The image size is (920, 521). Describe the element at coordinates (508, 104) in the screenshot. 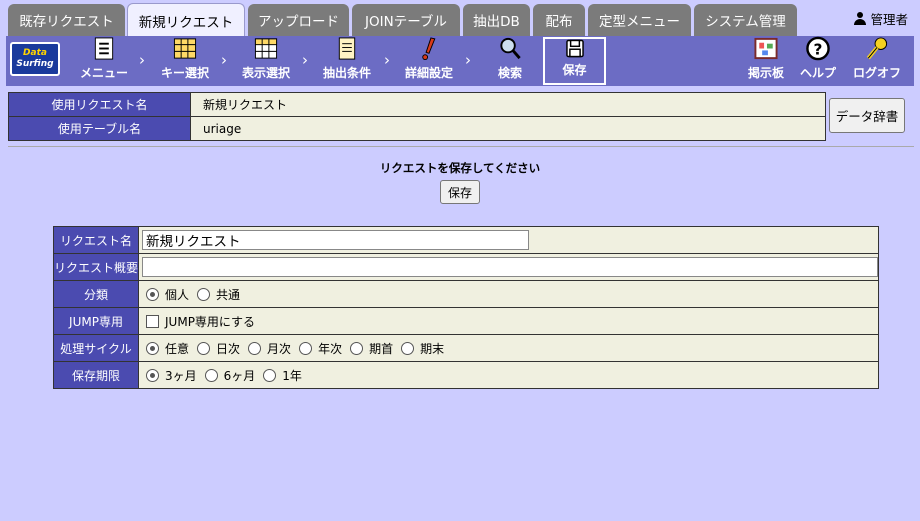

I see `request-name-value: 新規リクエスト` at that location.